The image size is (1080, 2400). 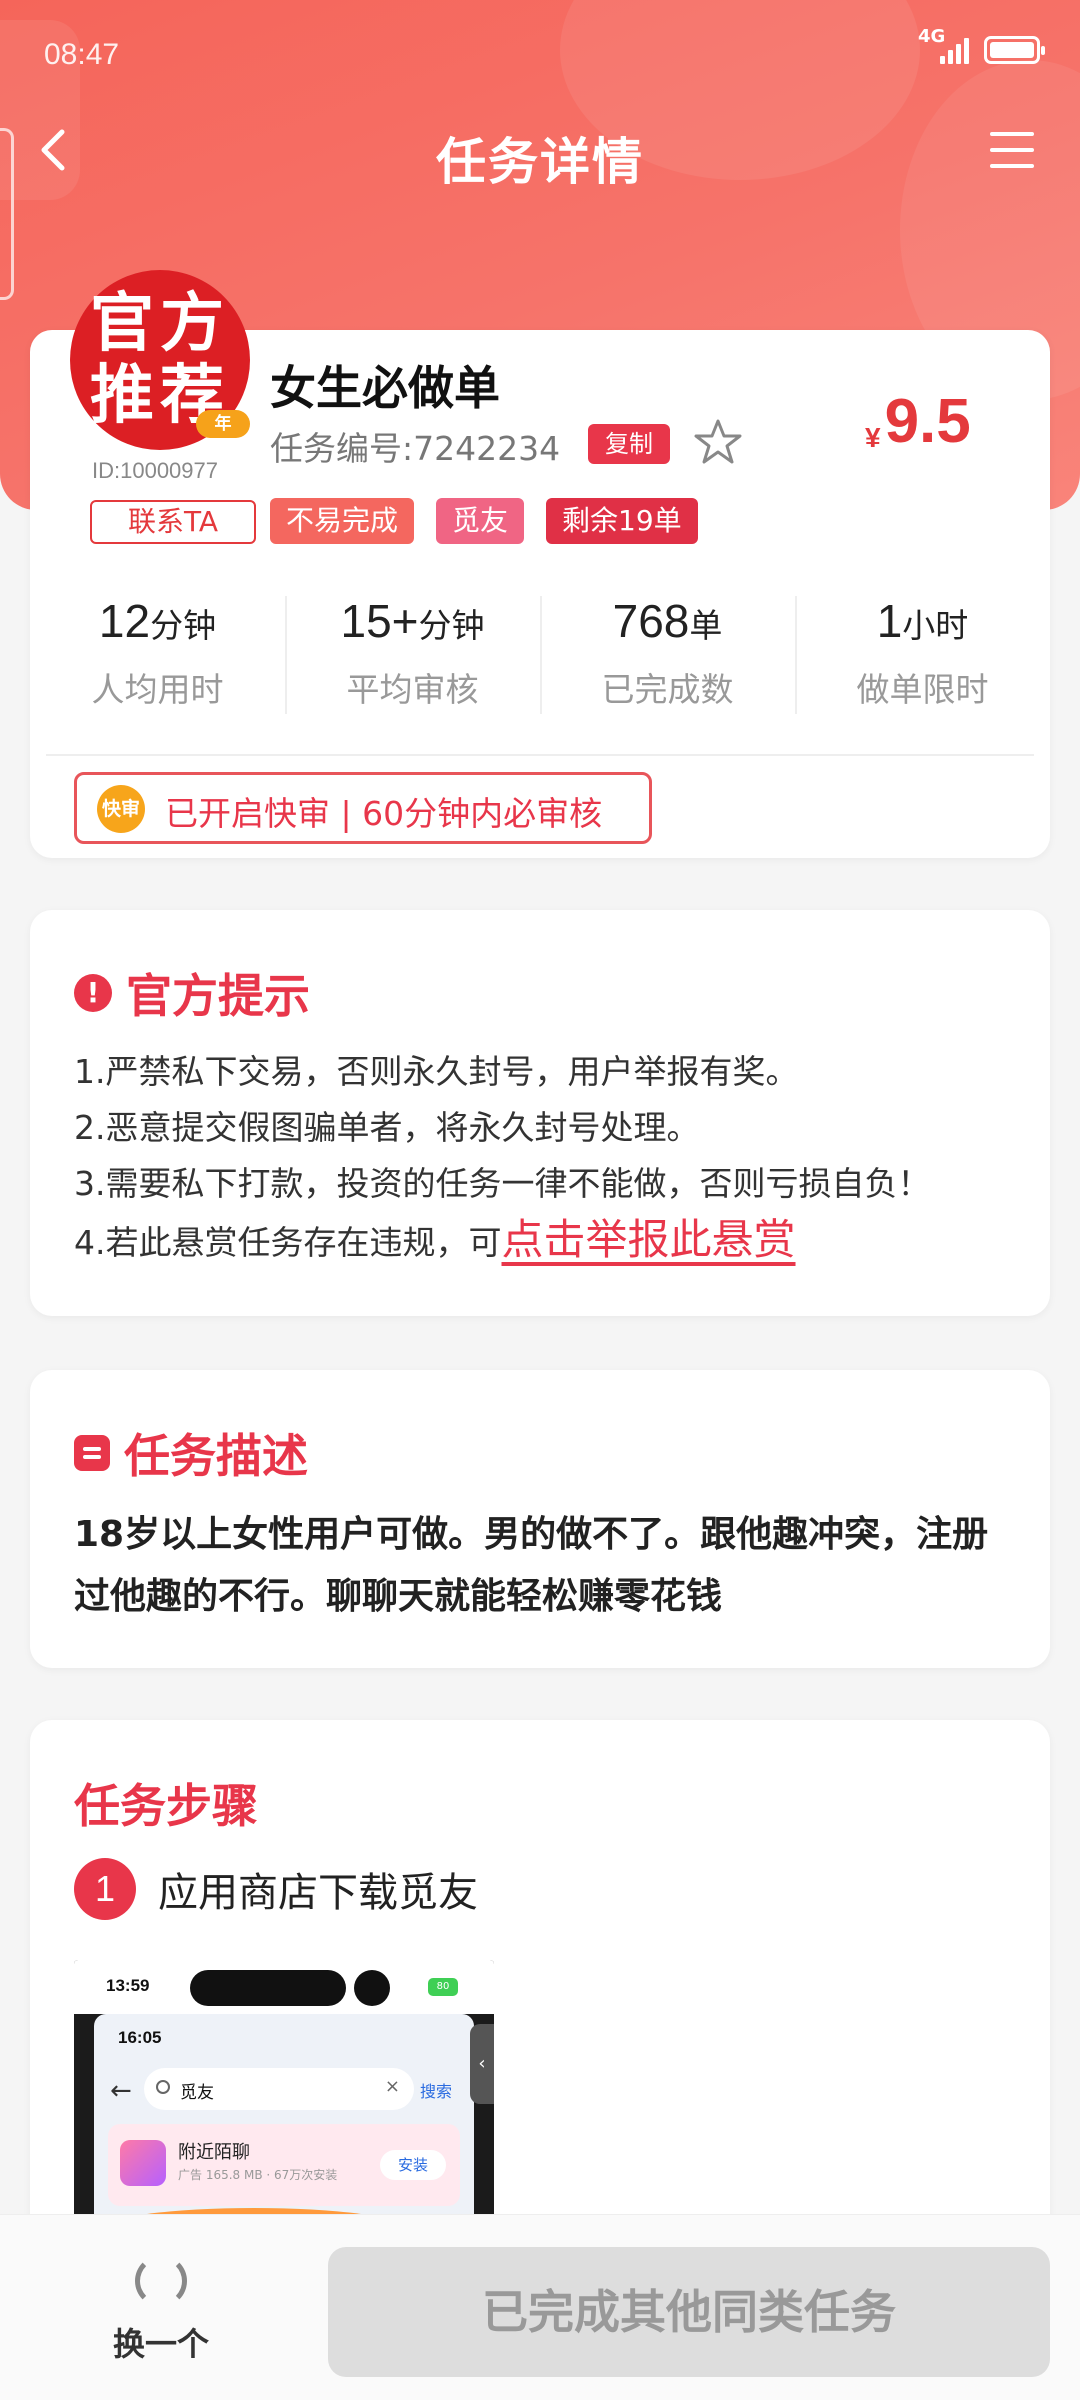 What do you see at coordinates (922, 655) in the screenshot?
I see `stat-time-limit: 1小时 做单限时` at bounding box center [922, 655].